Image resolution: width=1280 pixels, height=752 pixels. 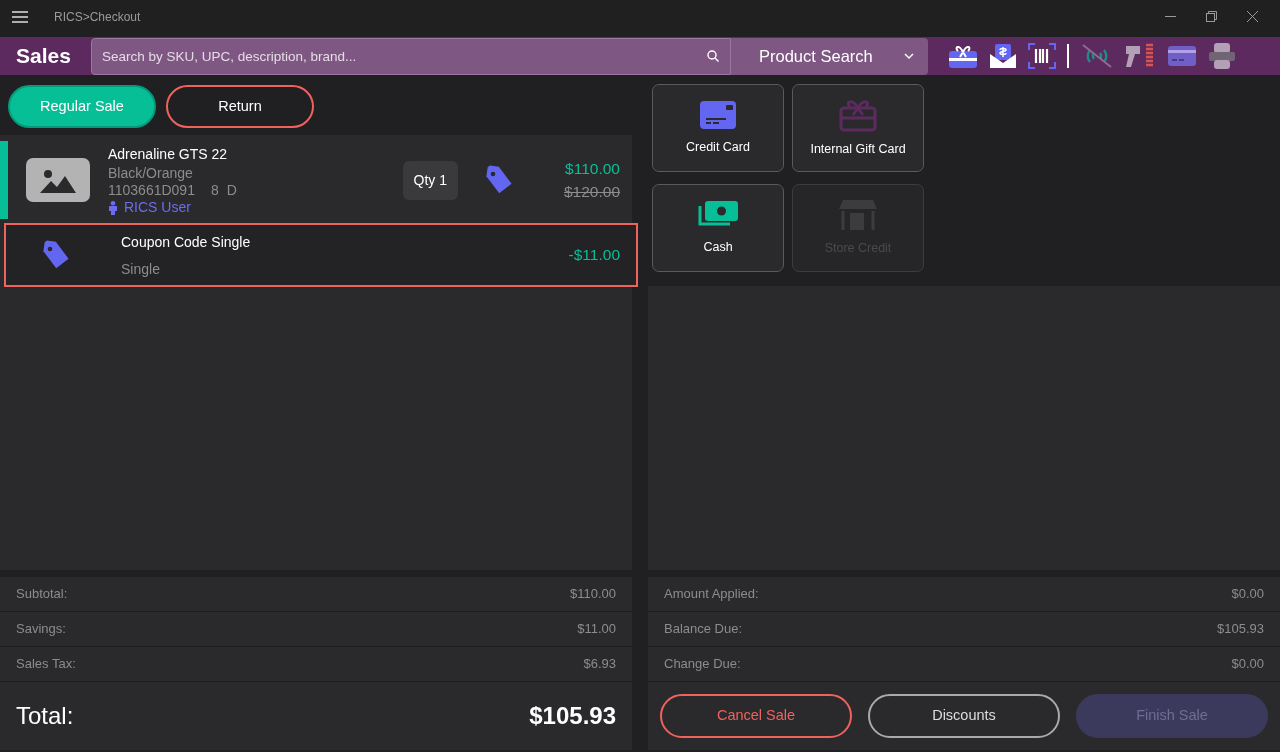 I want to click on product-sku: 1103661D091, so click(x=151, y=190).